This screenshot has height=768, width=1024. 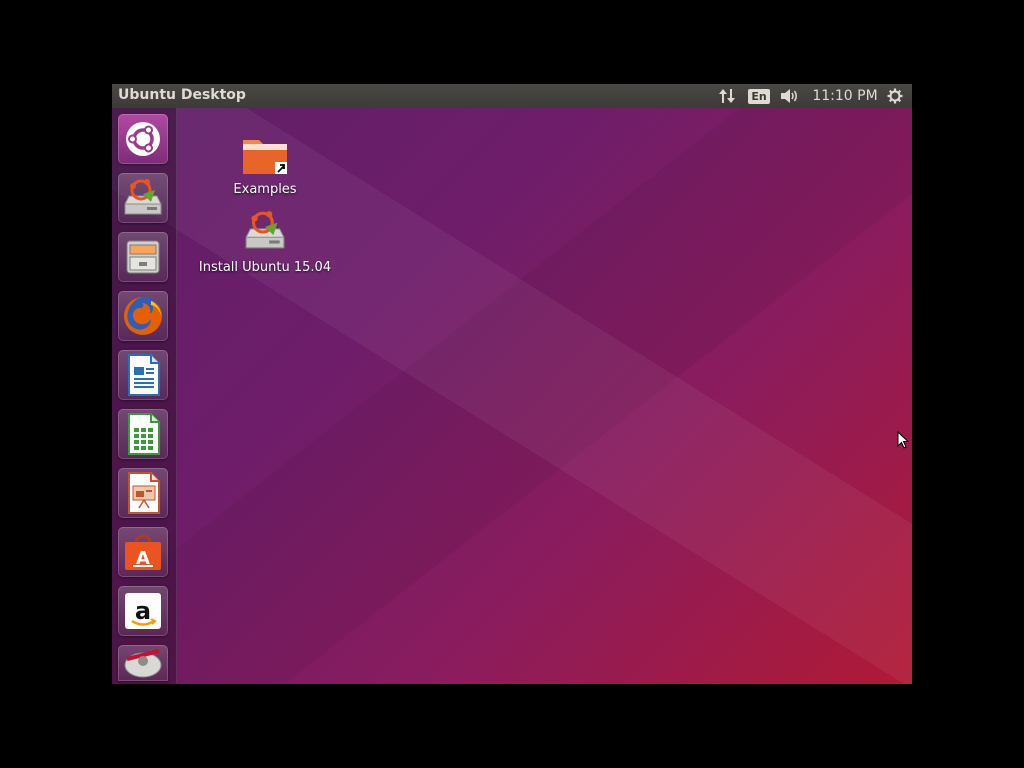 What do you see at coordinates (903, 440) in the screenshot?
I see `mouse-pointer-icon` at bounding box center [903, 440].